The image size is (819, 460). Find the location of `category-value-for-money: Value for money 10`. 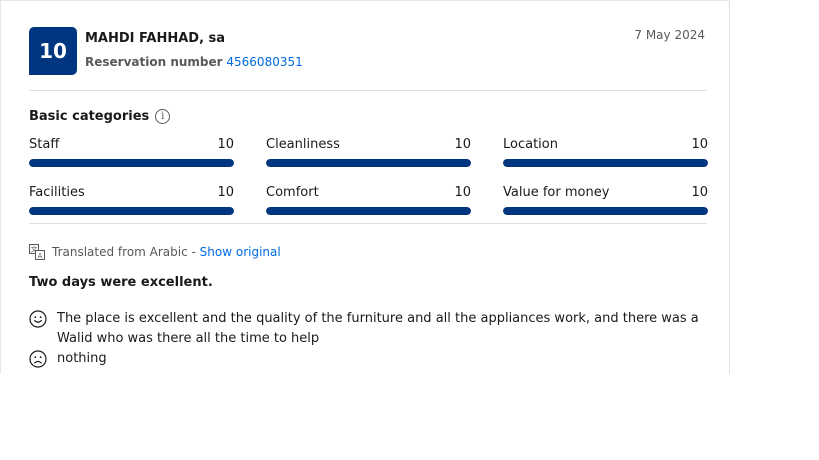

category-value-for-money: Value for money 10 is located at coordinates (605, 200).